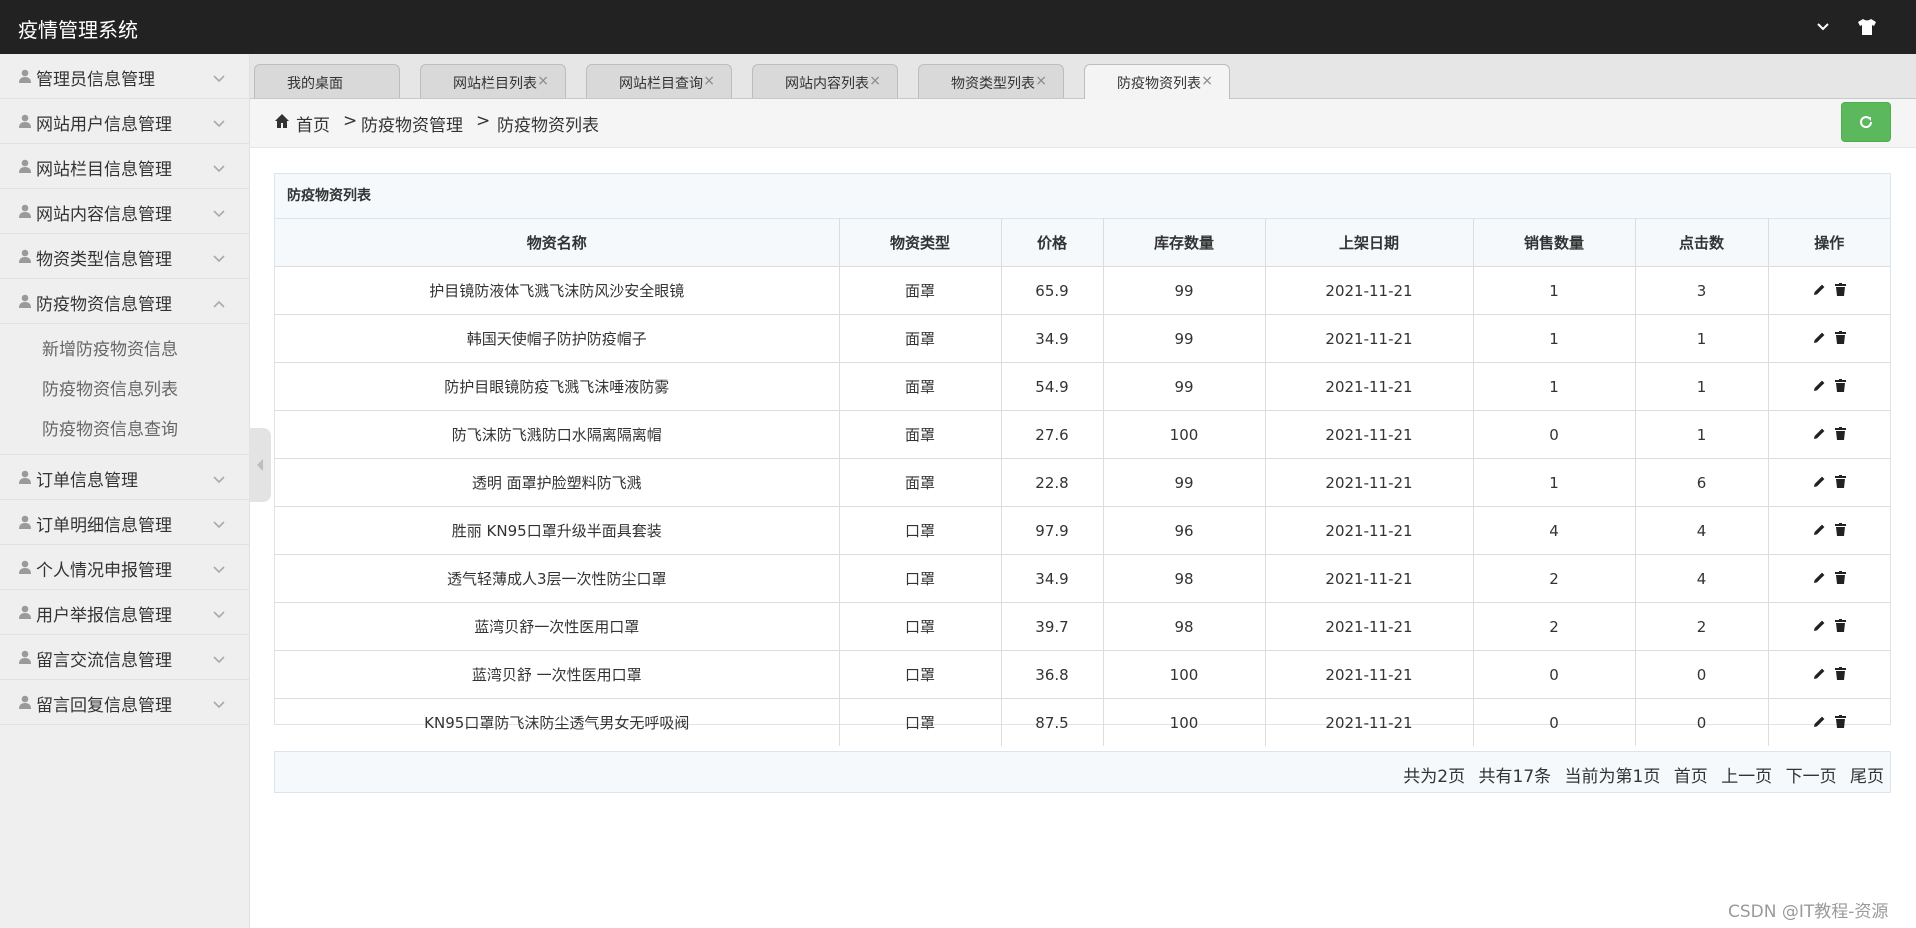 The image size is (1916, 928). What do you see at coordinates (1052, 482) in the screenshot?
I see `table-cell: 22.8` at bounding box center [1052, 482].